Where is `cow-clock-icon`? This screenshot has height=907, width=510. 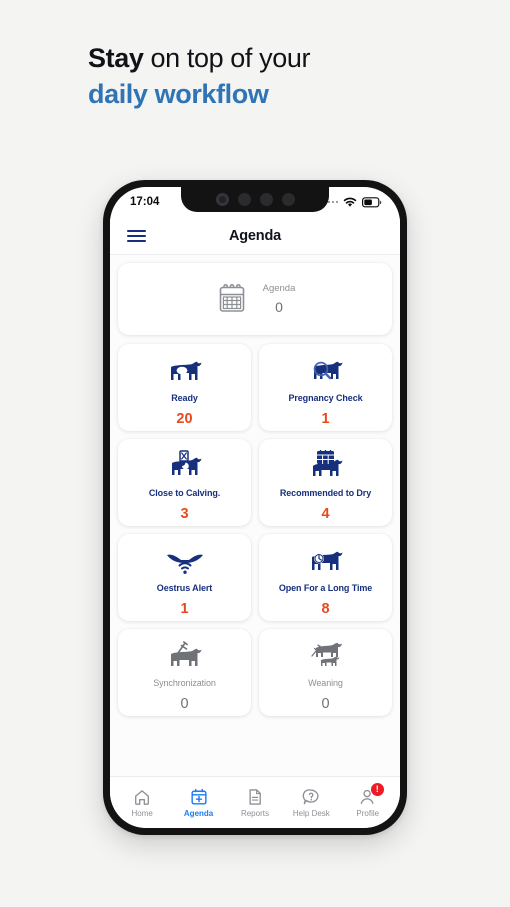
cow-clock-icon is located at coordinates (326, 558).